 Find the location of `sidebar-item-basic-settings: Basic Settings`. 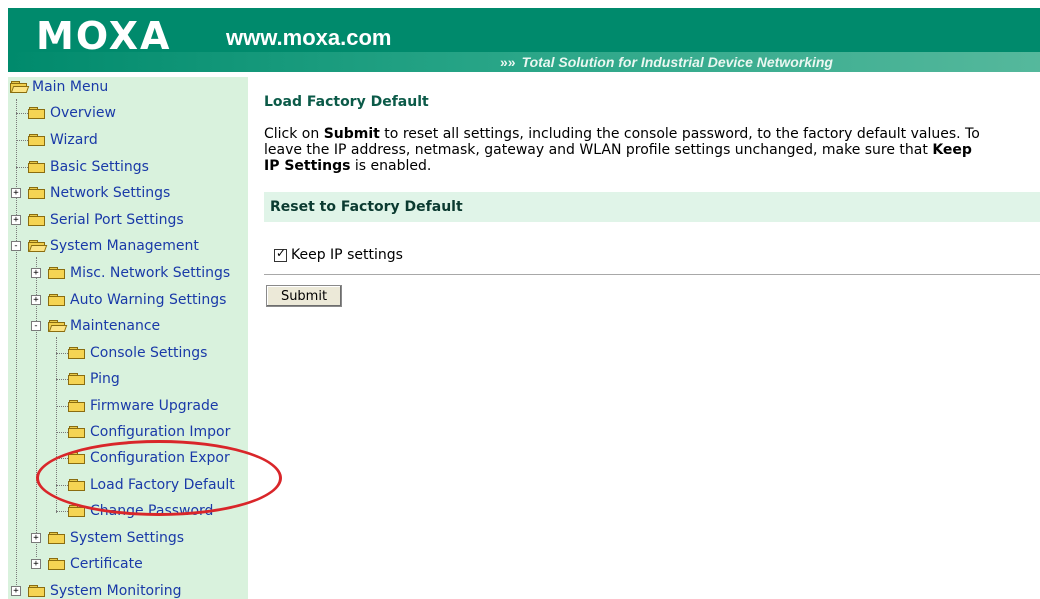

sidebar-item-basic-settings: Basic Settings is located at coordinates (88, 167).